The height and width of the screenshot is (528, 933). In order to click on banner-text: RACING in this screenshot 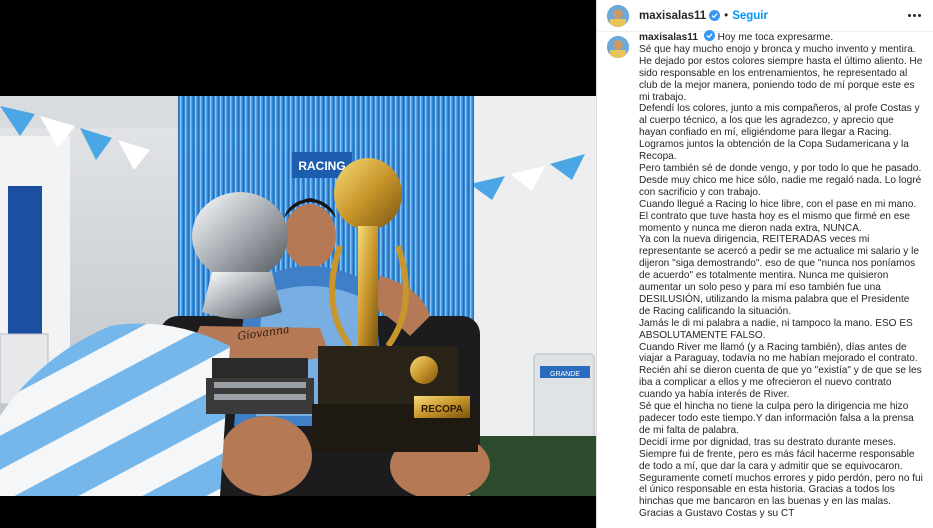, I will do `click(321, 166)`.